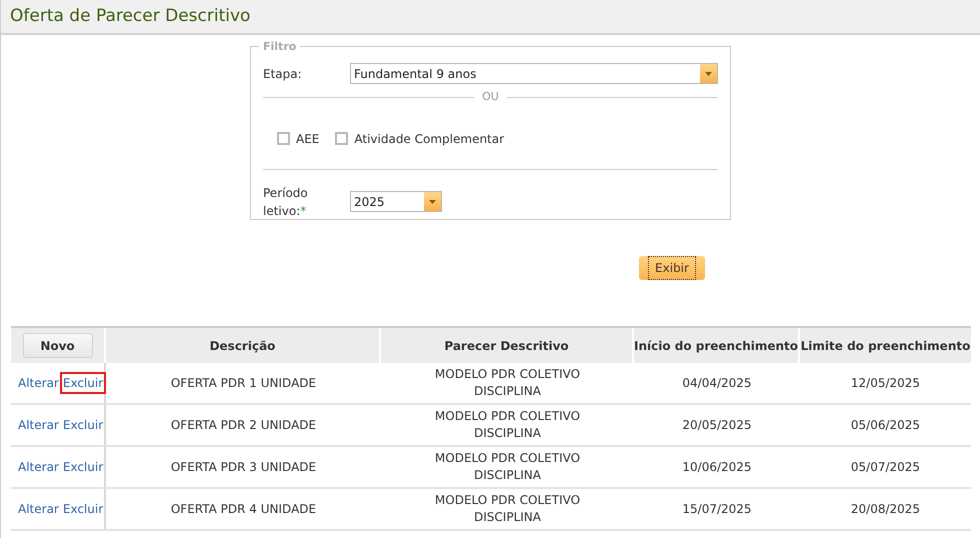  I want to click on column-header: Início do preenchimento, so click(717, 345).